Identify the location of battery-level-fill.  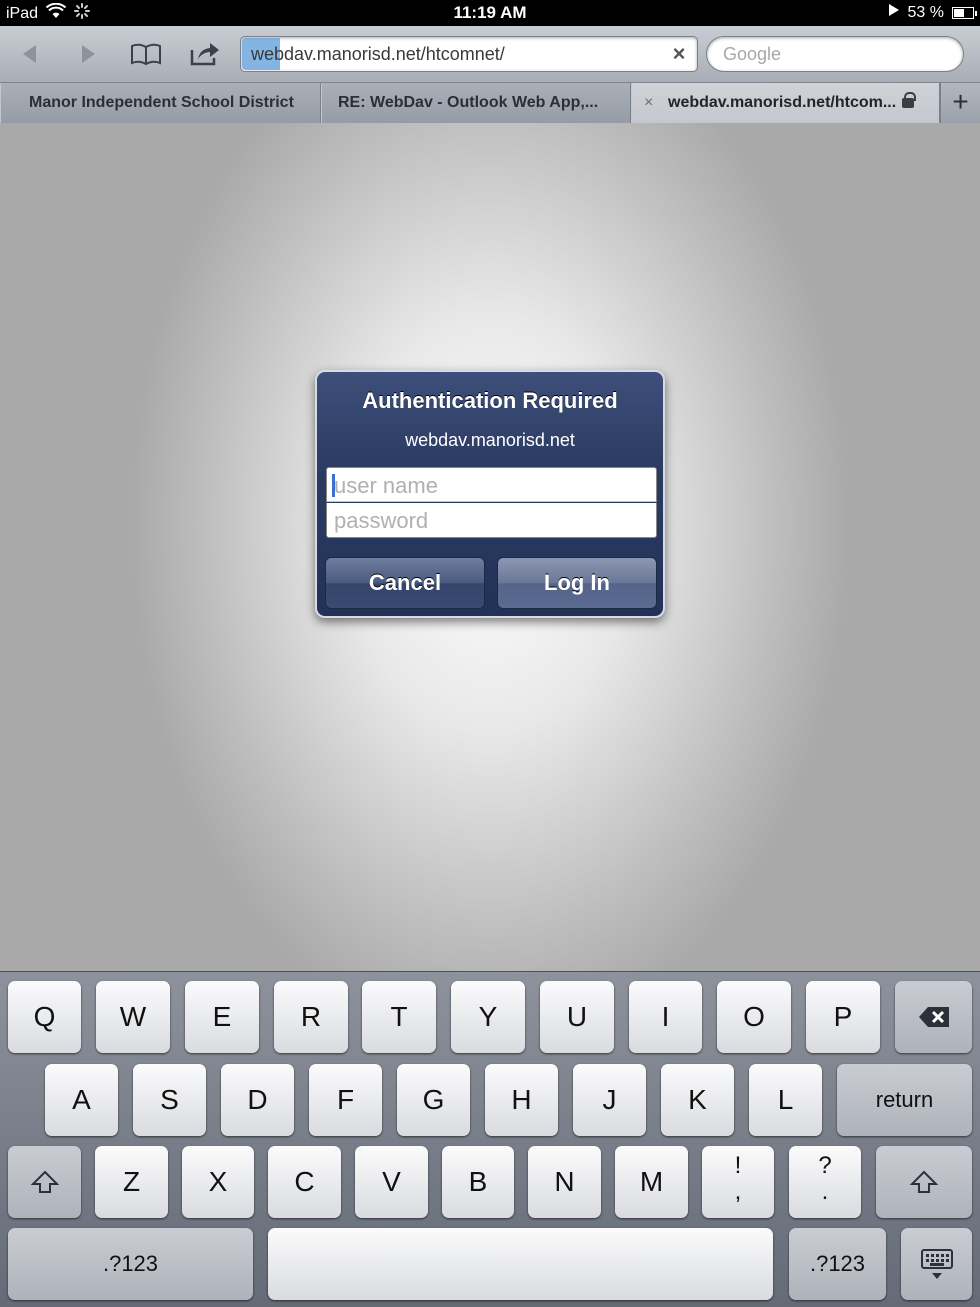
(959, 12).